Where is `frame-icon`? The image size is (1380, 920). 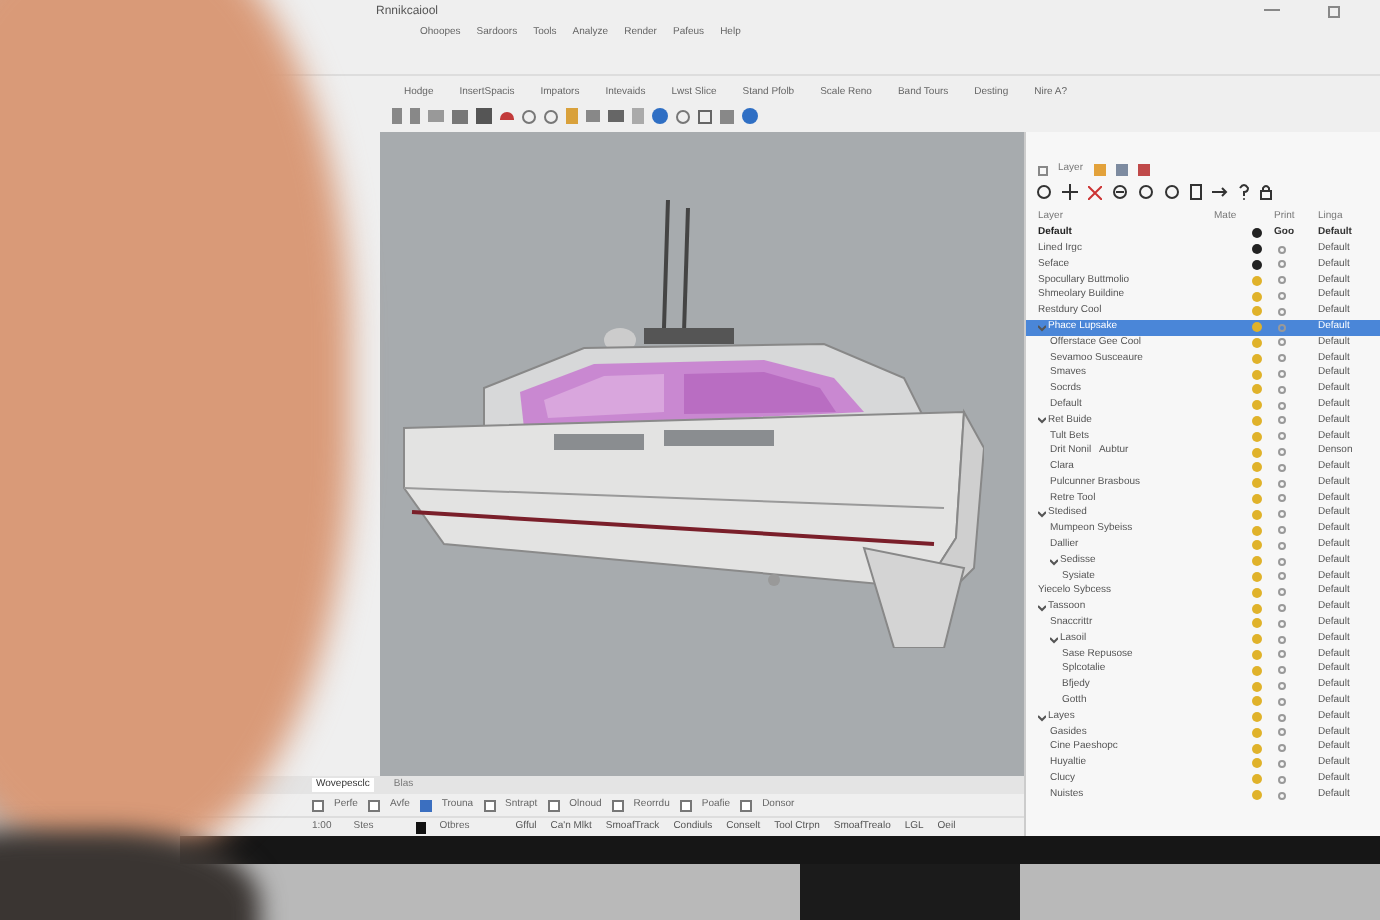
frame-icon is located at coordinates (705, 116).